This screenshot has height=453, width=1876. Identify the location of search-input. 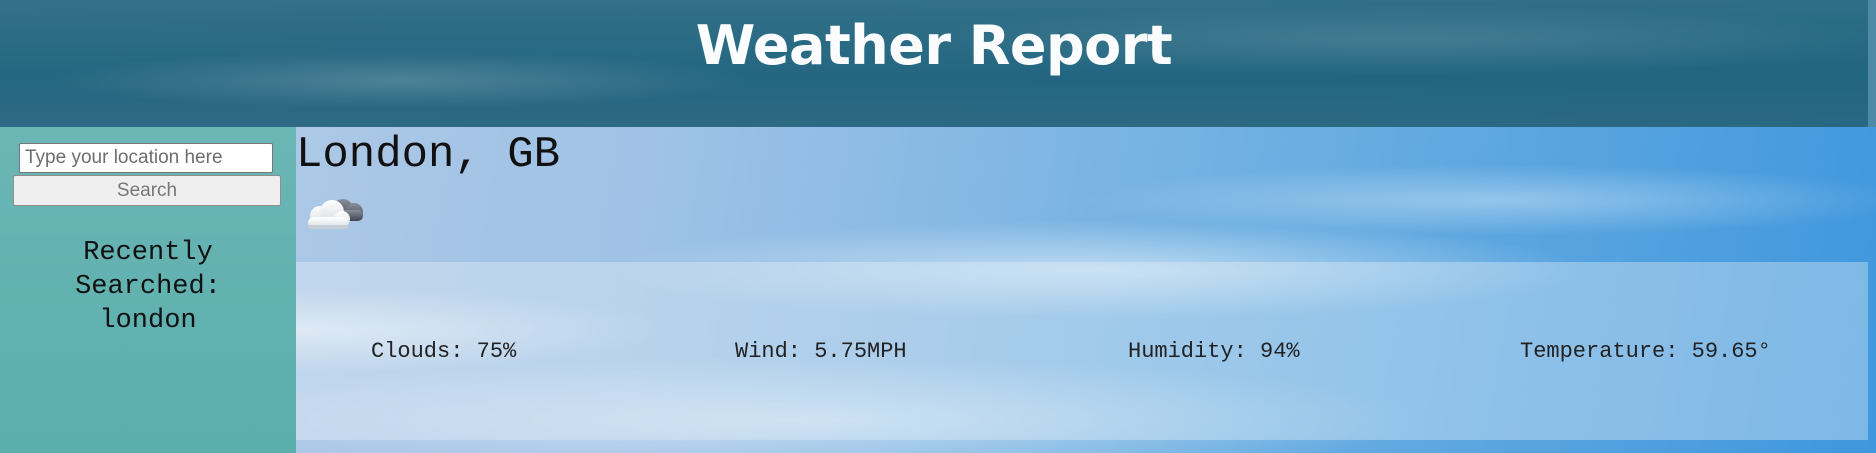
(146, 158).